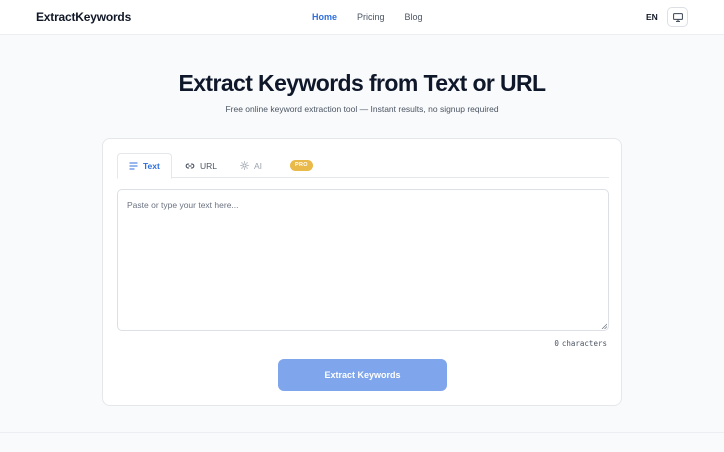  What do you see at coordinates (652, 17) in the screenshot?
I see `language-selector: EN` at bounding box center [652, 17].